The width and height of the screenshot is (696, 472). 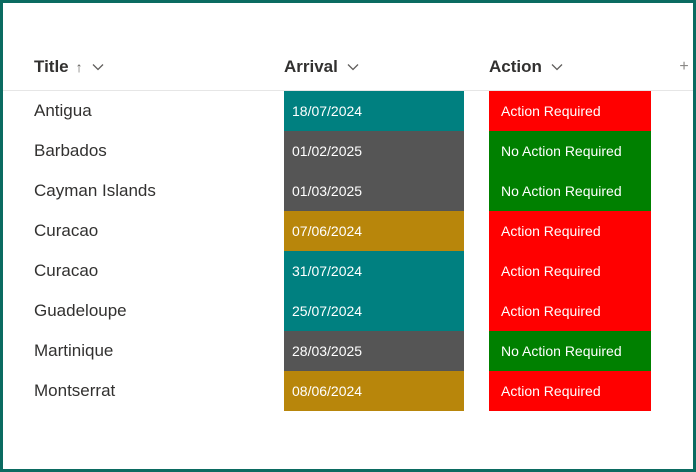 What do you see at coordinates (374, 191) in the screenshot?
I see `cell-arrival: 01/03/2025` at bounding box center [374, 191].